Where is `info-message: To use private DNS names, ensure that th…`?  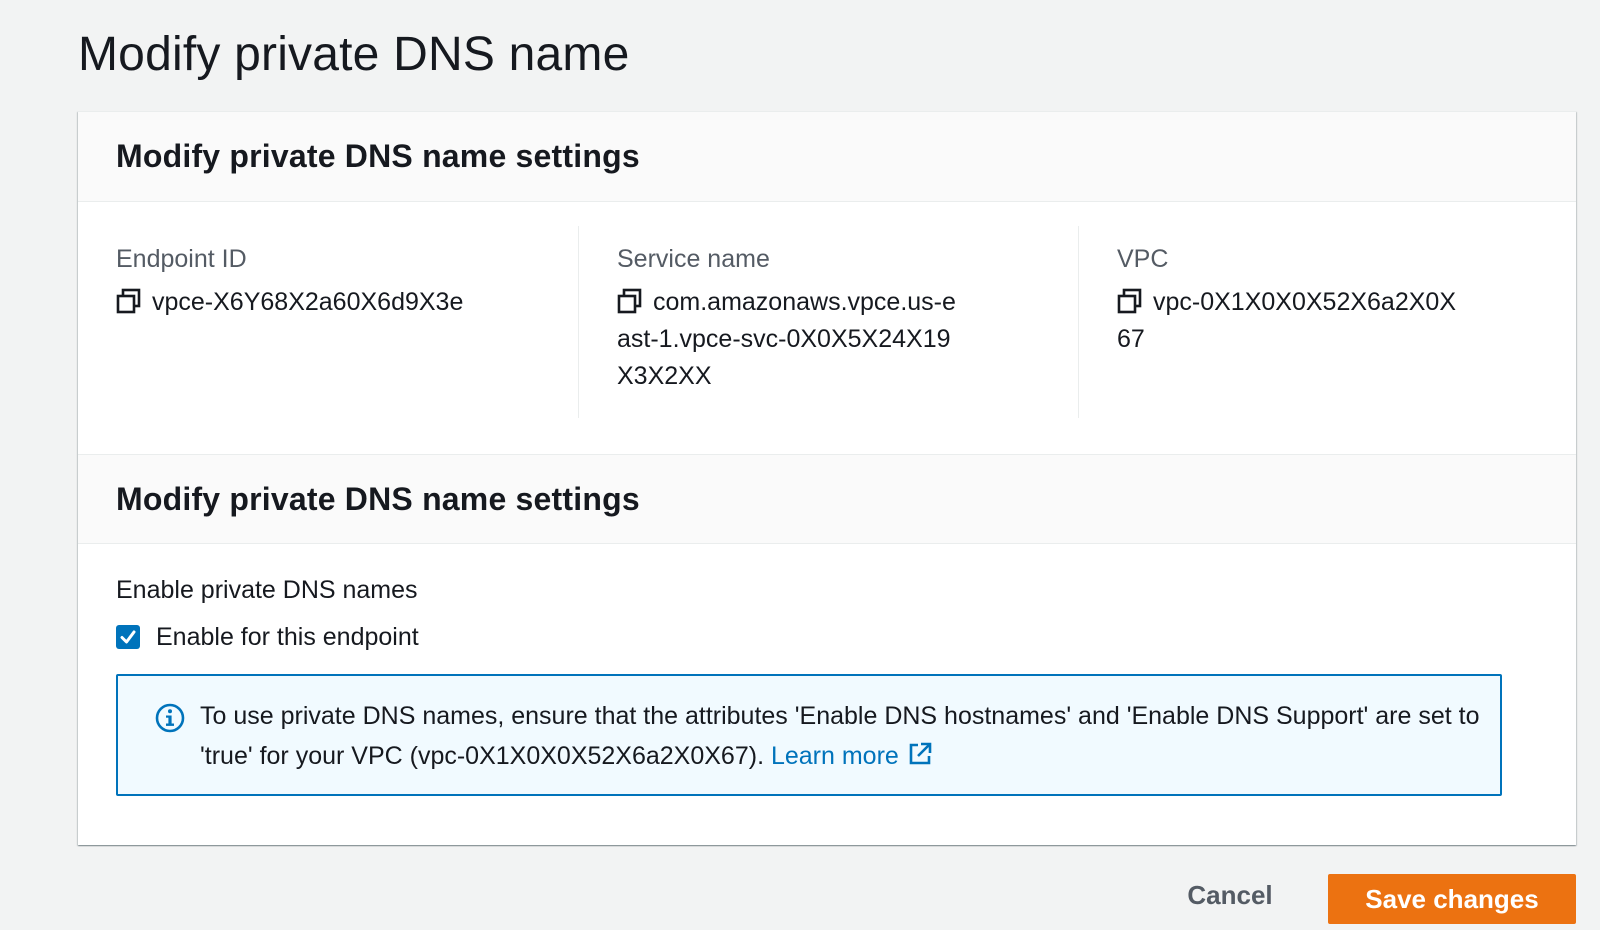 info-message: To use private DNS names, ensure that th… is located at coordinates (840, 736).